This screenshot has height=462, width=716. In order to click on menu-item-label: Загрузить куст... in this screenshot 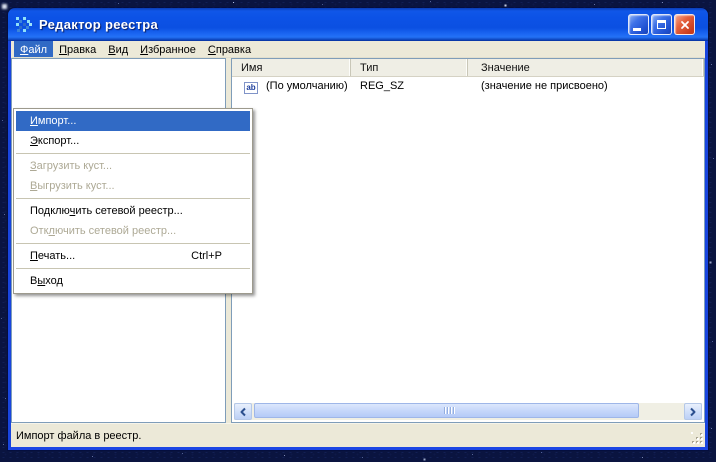, I will do `click(71, 166)`.